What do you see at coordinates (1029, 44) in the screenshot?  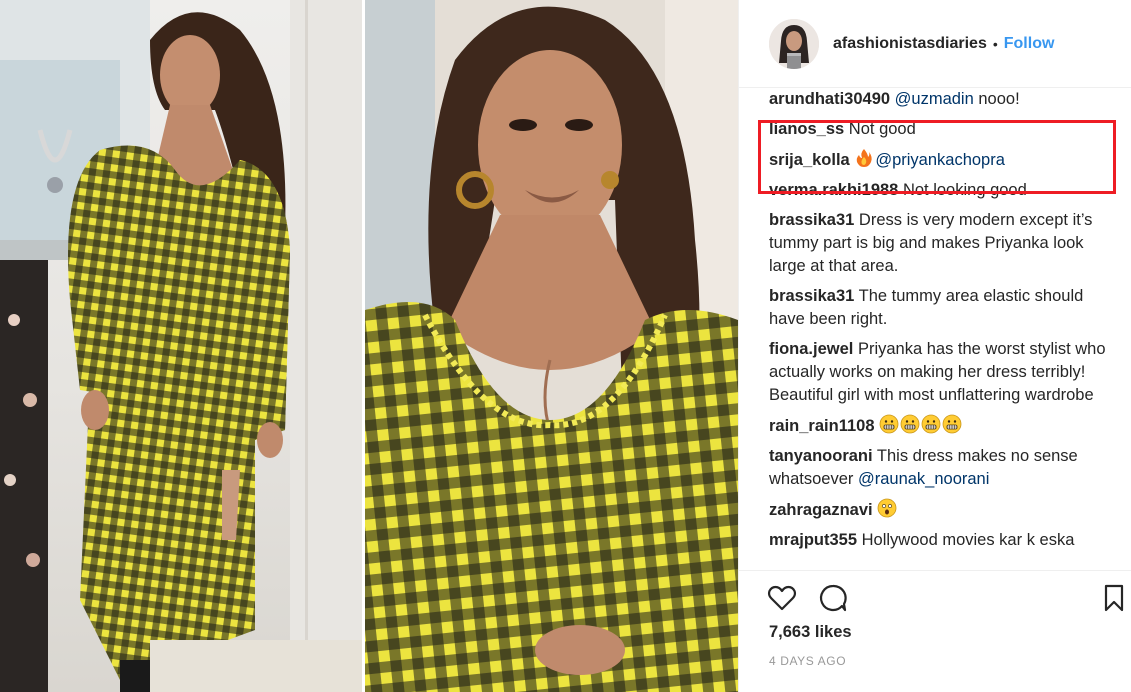 I see `follow-button: Follow` at bounding box center [1029, 44].